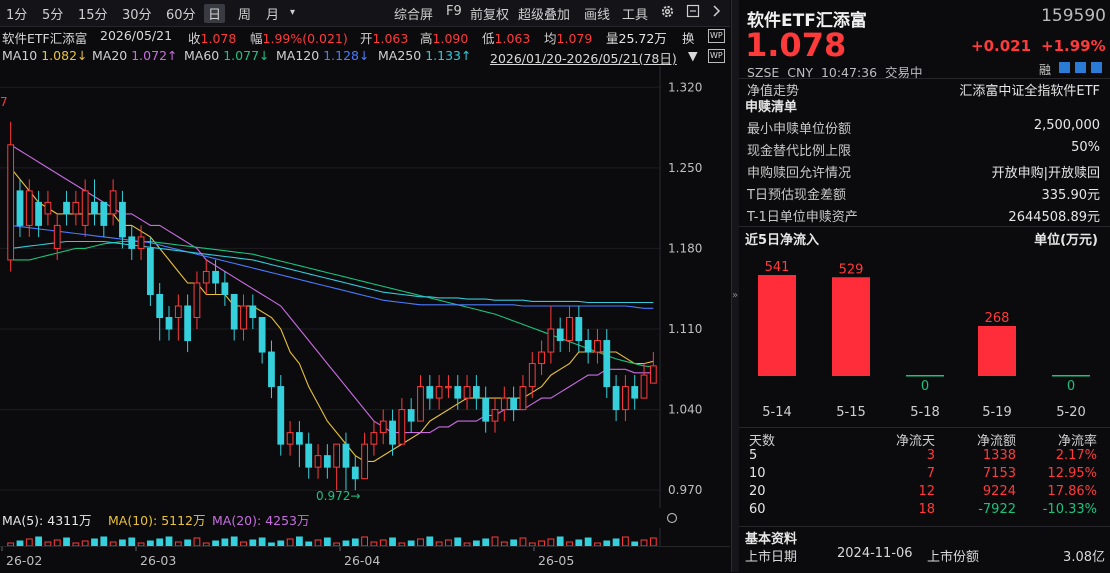 This screenshot has height=573, width=1110. I want to click on nav-row: 净值走势 汇添富中证全指软件ETF, so click(923, 91).